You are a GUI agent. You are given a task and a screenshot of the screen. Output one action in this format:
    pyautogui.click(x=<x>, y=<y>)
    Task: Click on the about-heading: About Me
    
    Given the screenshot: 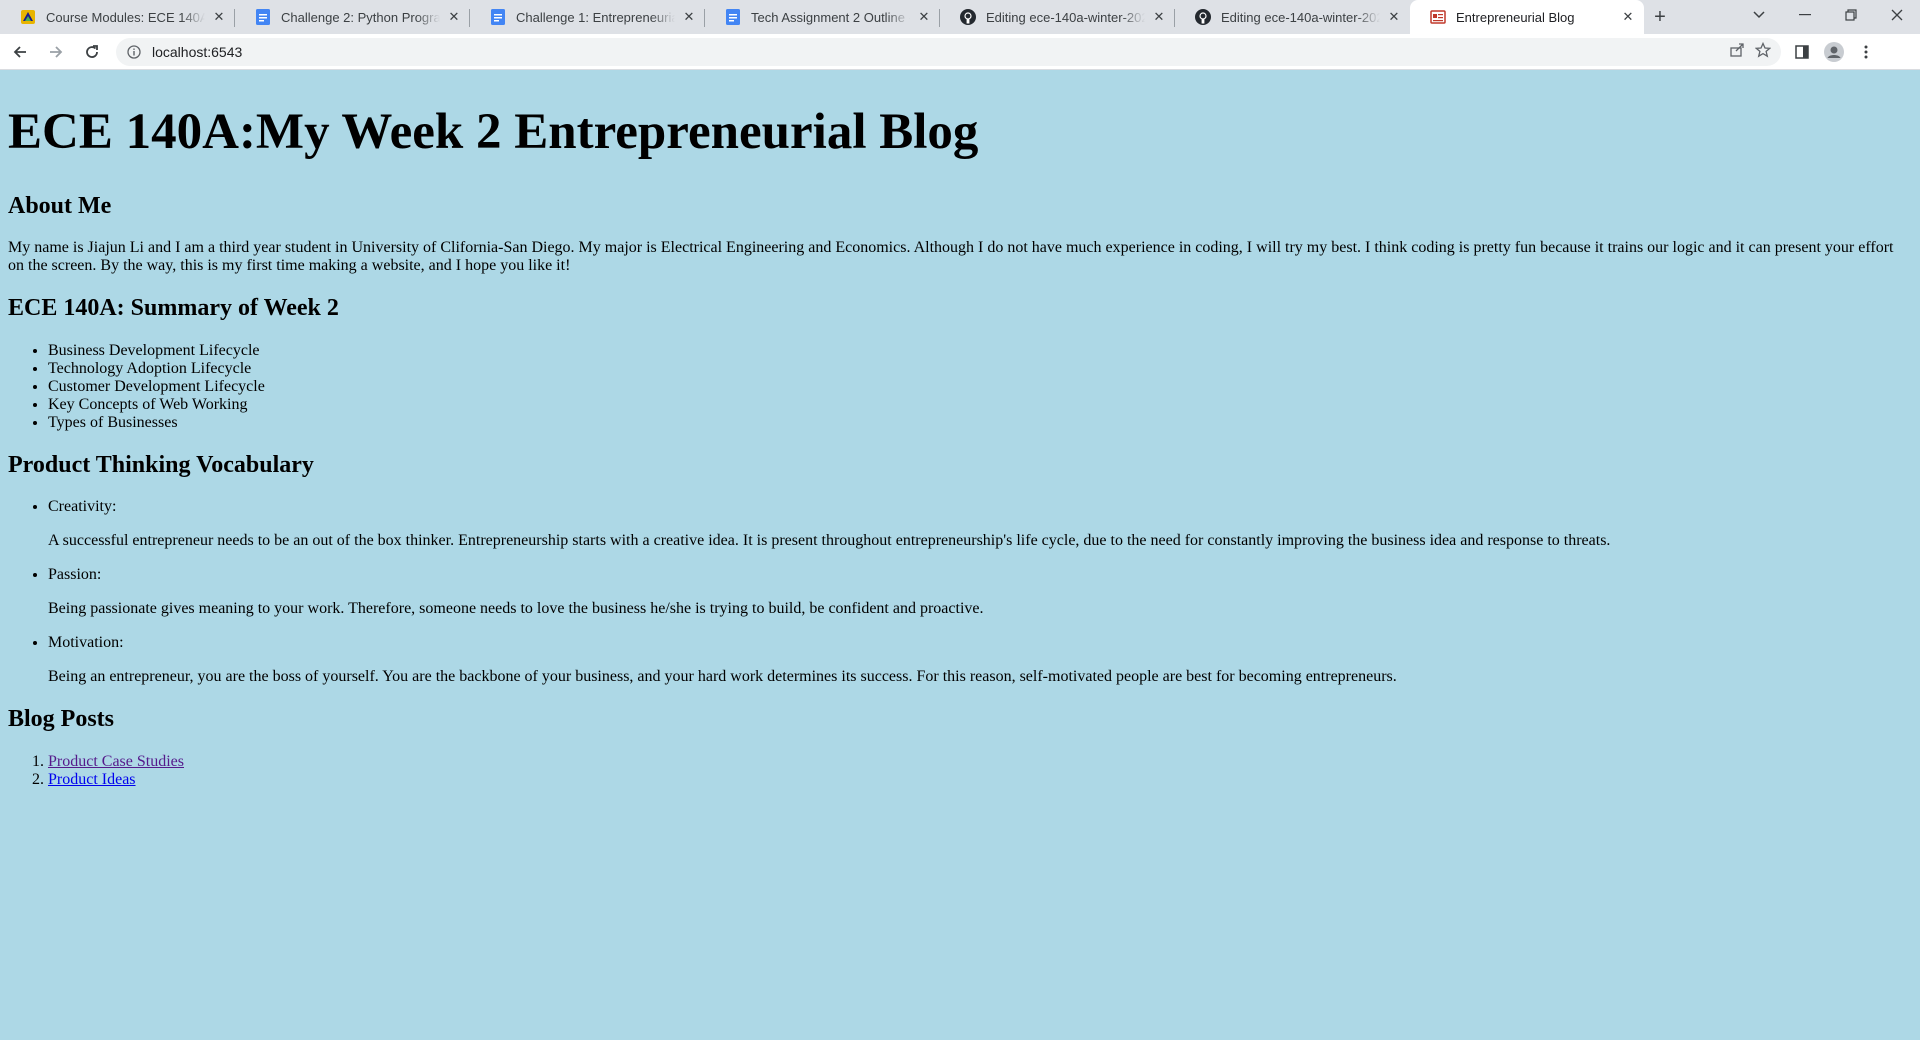 What is the action you would take?
    pyautogui.click(x=60, y=206)
    